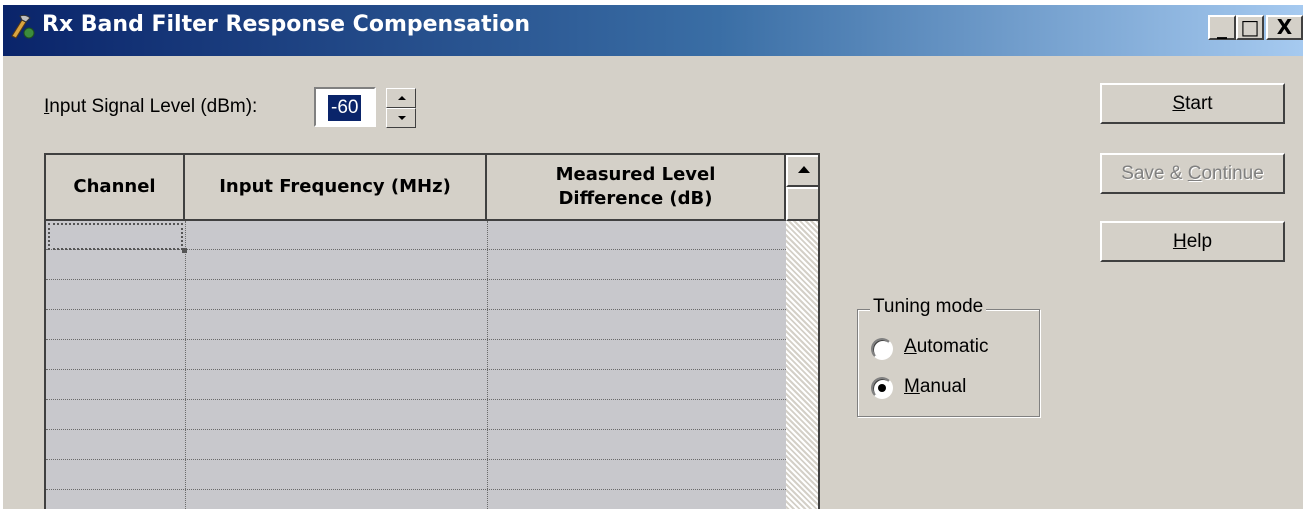 This screenshot has width=1303, height=509. What do you see at coordinates (802, 204) in the screenshot?
I see `scrollbar-thumb` at bounding box center [802, 204].